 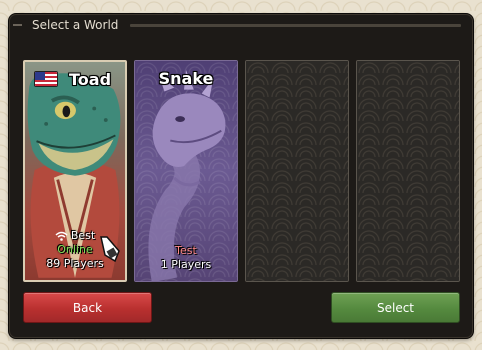 I want to click on world-info-snake: Test 1 Players, so click(x=186, y=258).